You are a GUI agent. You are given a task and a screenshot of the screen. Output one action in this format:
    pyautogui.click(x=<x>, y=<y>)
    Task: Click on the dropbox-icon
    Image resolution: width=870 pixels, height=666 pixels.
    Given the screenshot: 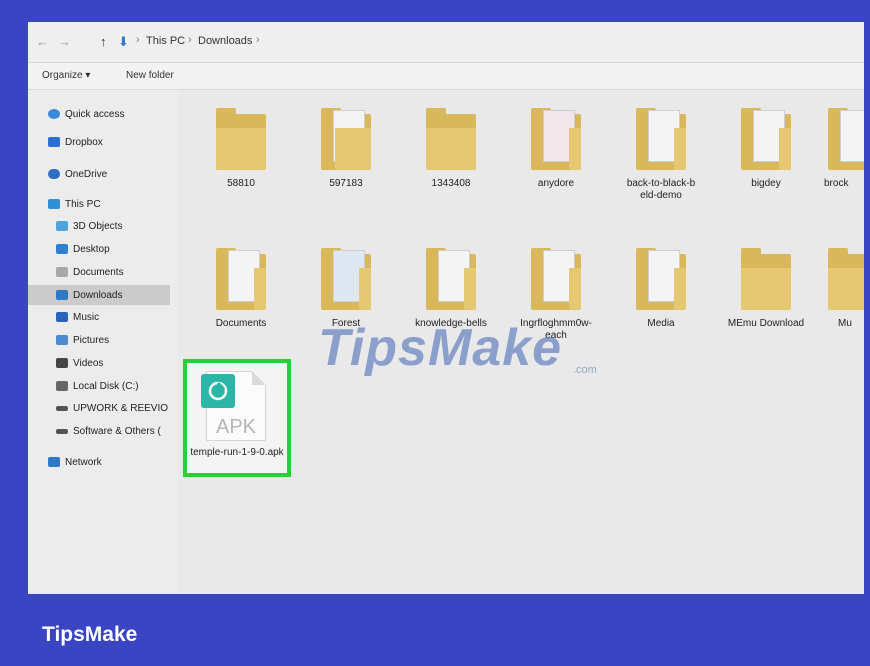 What is the action you would take?
    pyautogui.click(x=54, y=142)
    